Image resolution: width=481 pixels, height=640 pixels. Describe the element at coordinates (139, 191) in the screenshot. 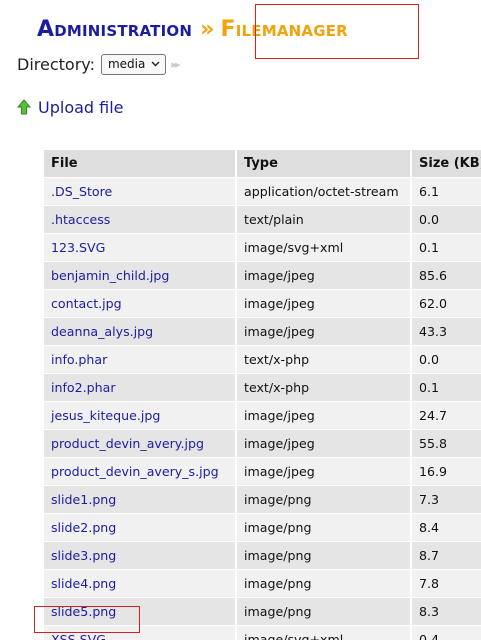

I see `file-name-link: .DS_Store` at that location.